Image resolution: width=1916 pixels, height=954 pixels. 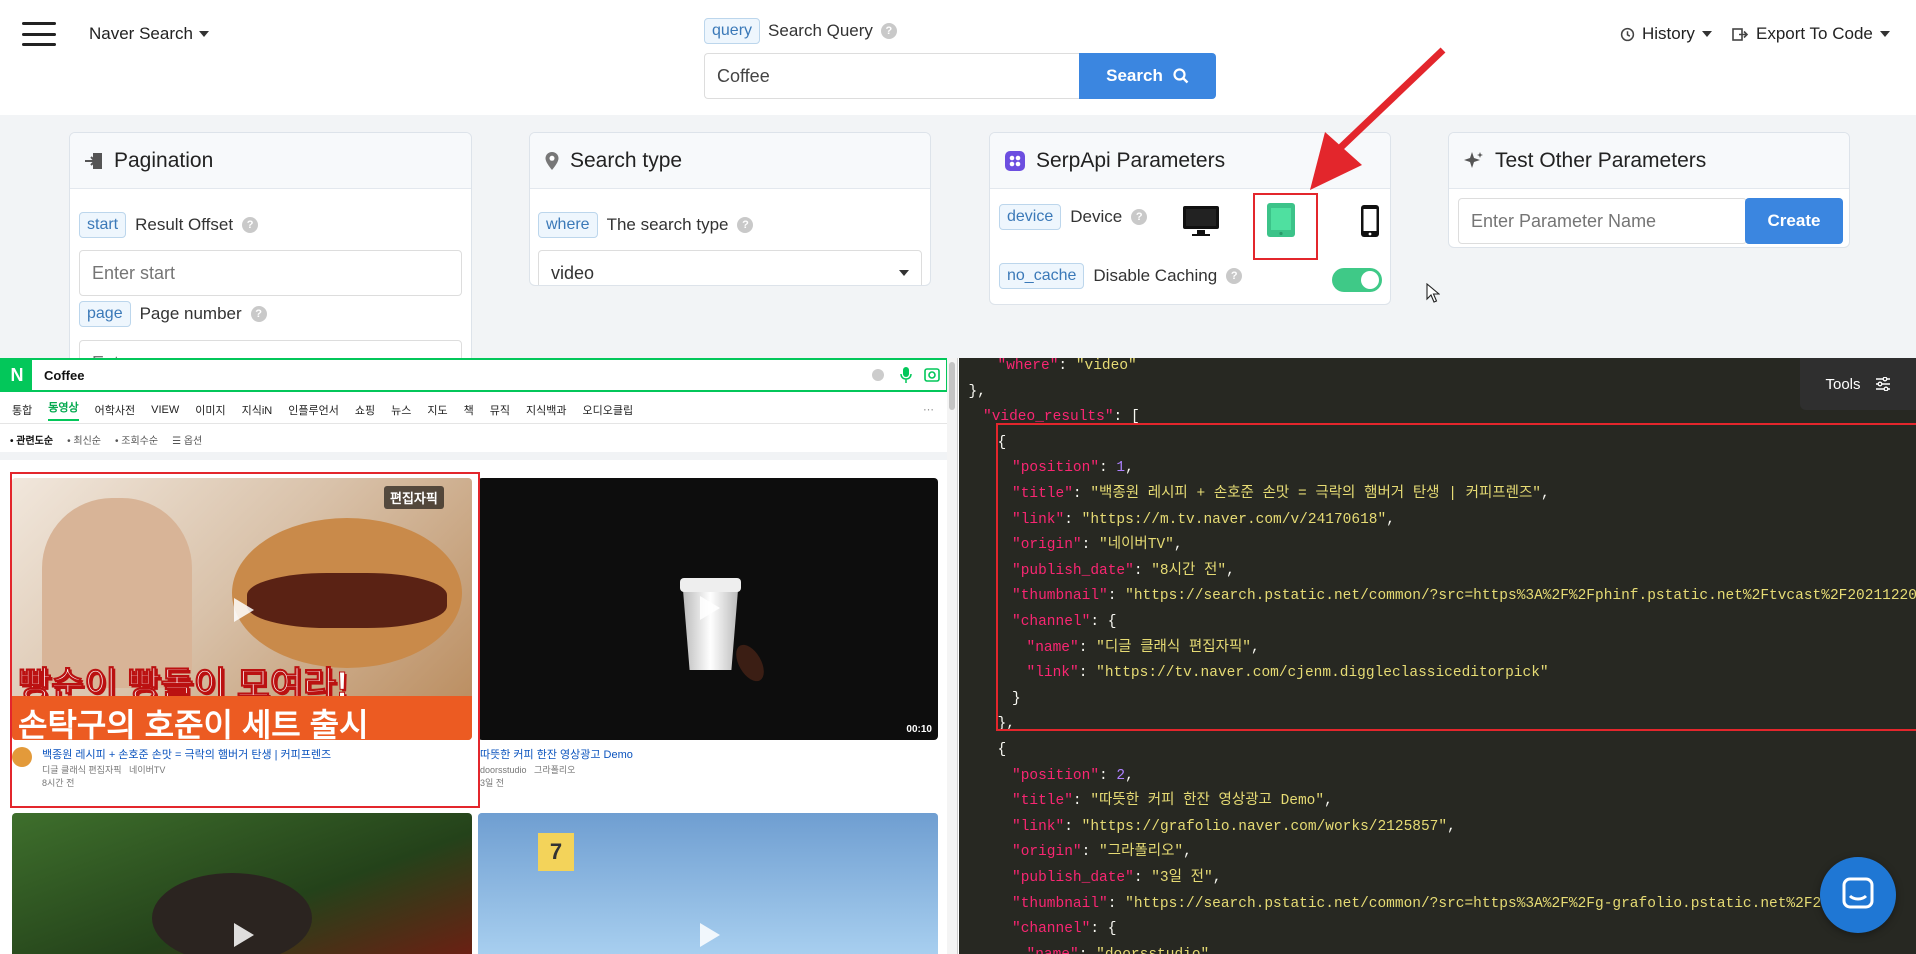 I want to click on device-label: Device, so click(x=1096, y=216).